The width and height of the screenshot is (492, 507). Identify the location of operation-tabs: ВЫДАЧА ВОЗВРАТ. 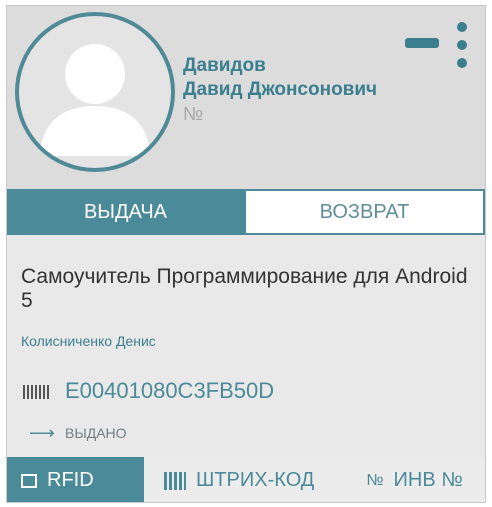
(246, 212).